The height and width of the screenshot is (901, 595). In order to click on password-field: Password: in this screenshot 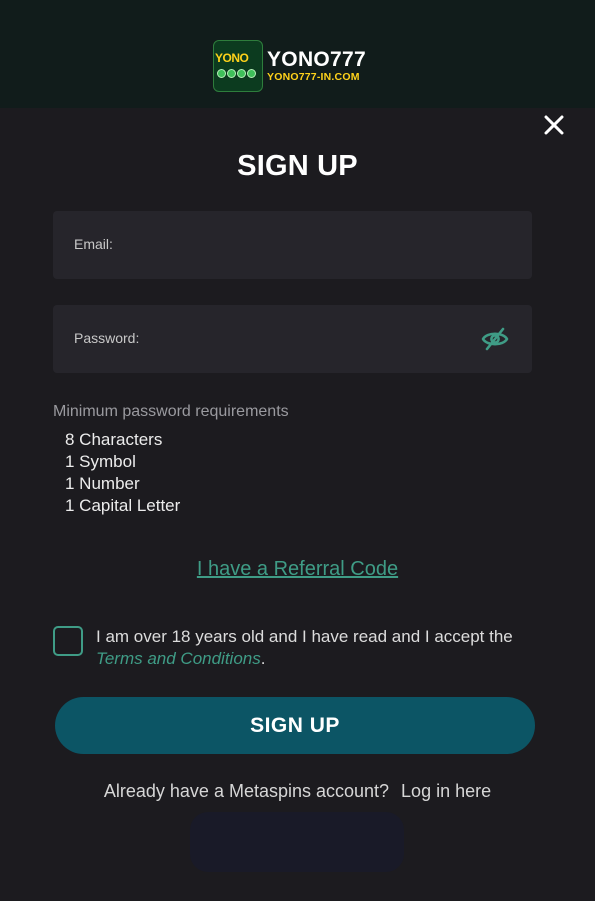, I will do `click(292, 339)`.